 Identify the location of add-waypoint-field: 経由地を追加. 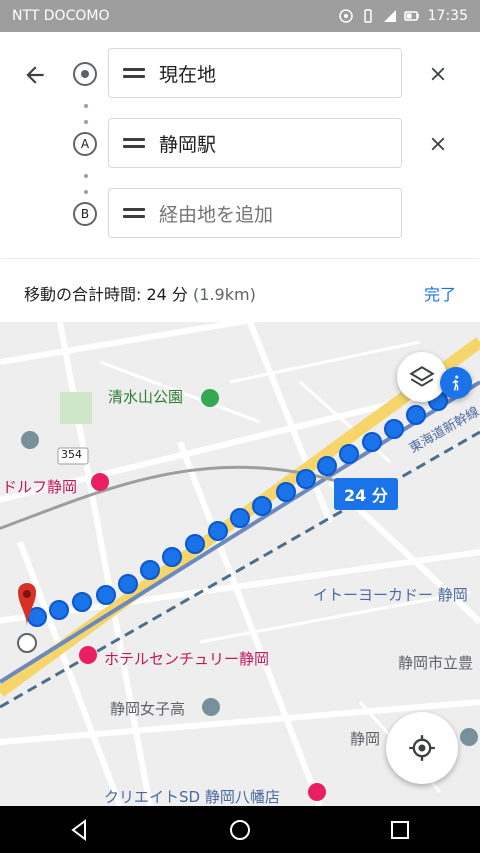
(255, 213).